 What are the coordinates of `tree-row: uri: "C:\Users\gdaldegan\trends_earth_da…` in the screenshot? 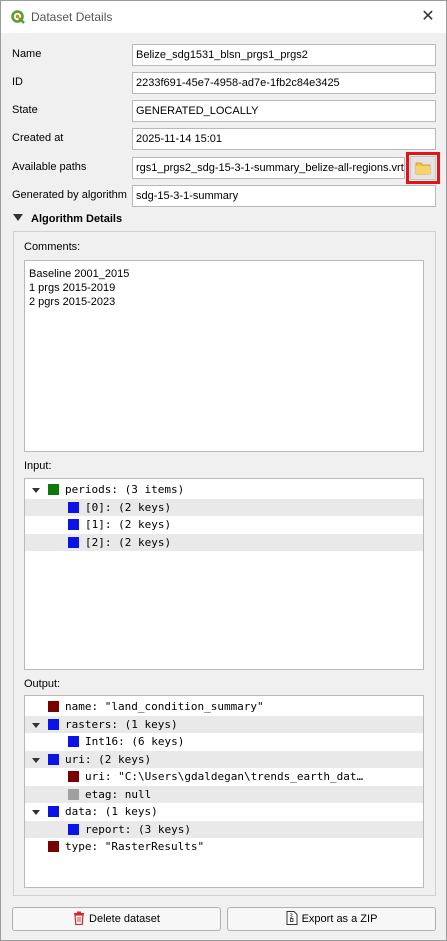 It's located at (224, 777).